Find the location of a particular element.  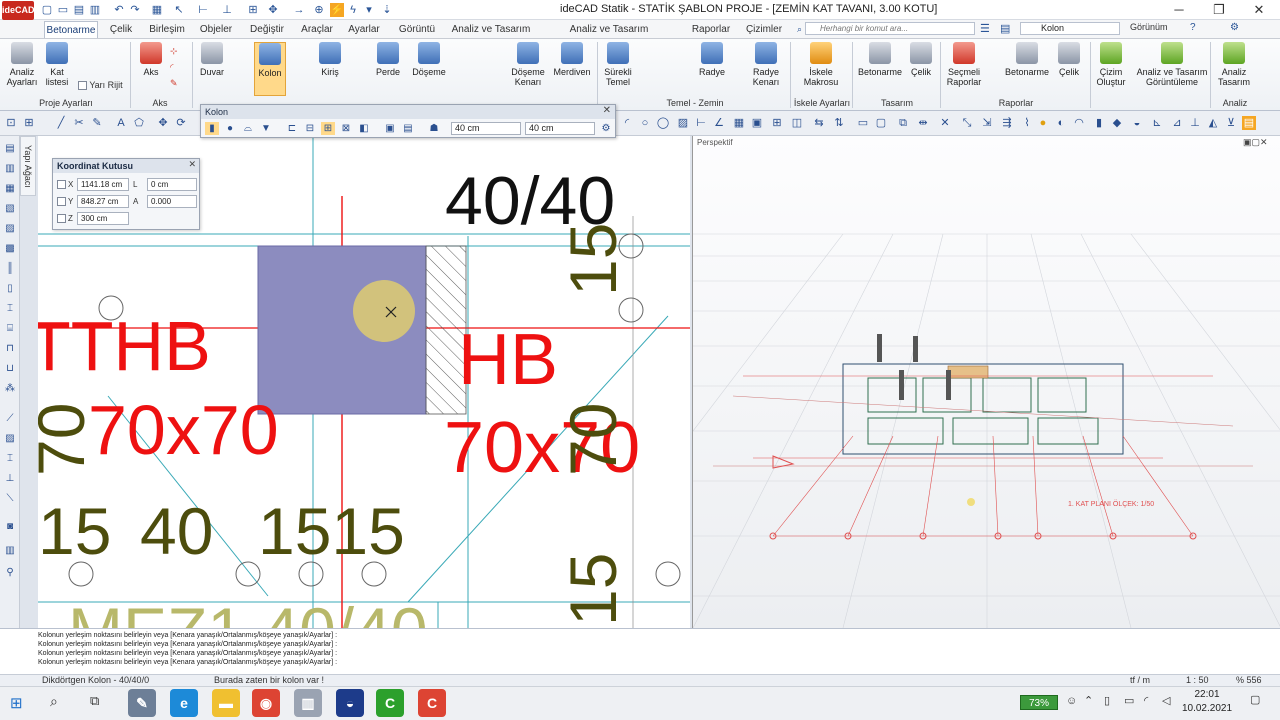

sphere-icon: ◐ is located at coordinates (1061, 123).